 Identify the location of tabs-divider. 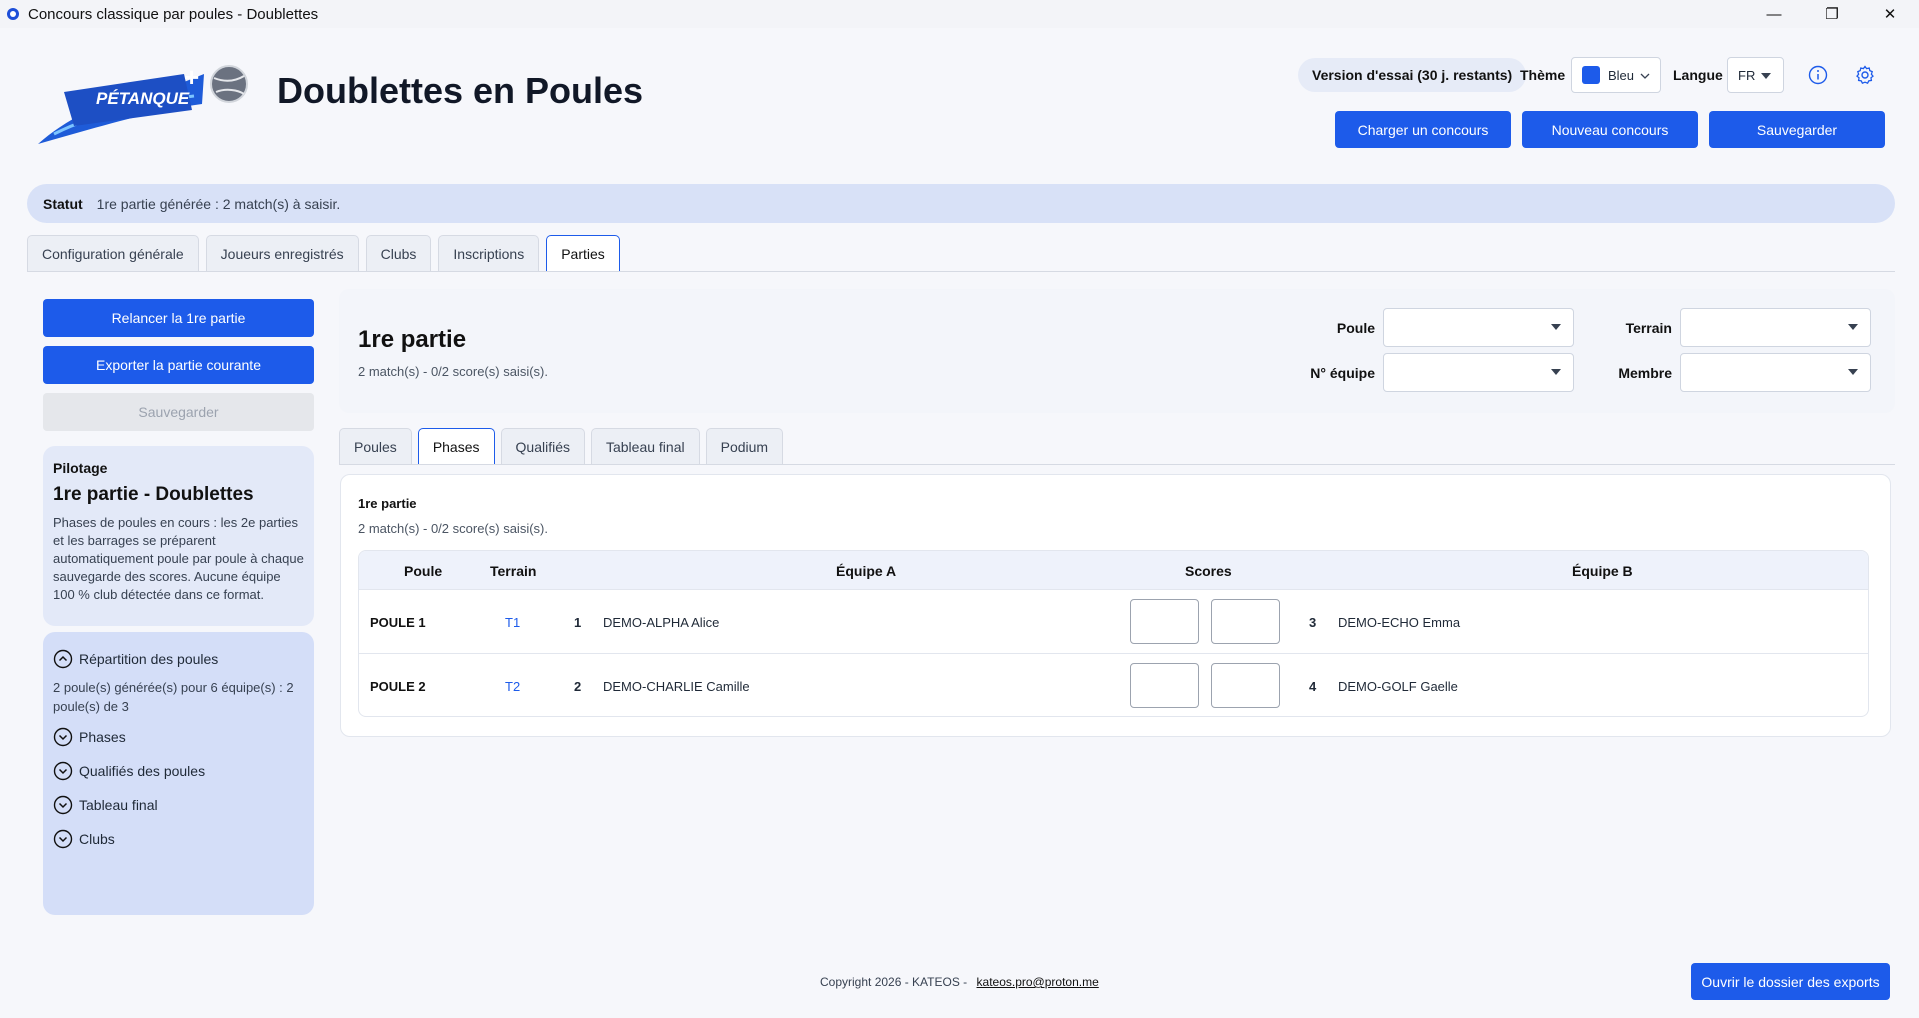
(961, 271).